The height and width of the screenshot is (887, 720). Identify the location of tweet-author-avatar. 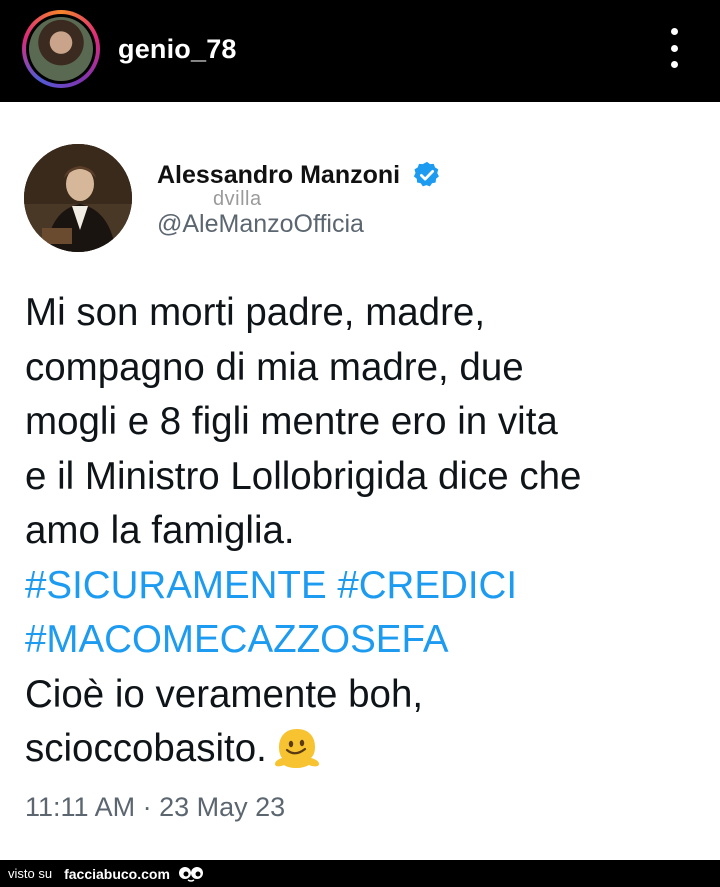
(78, 198).